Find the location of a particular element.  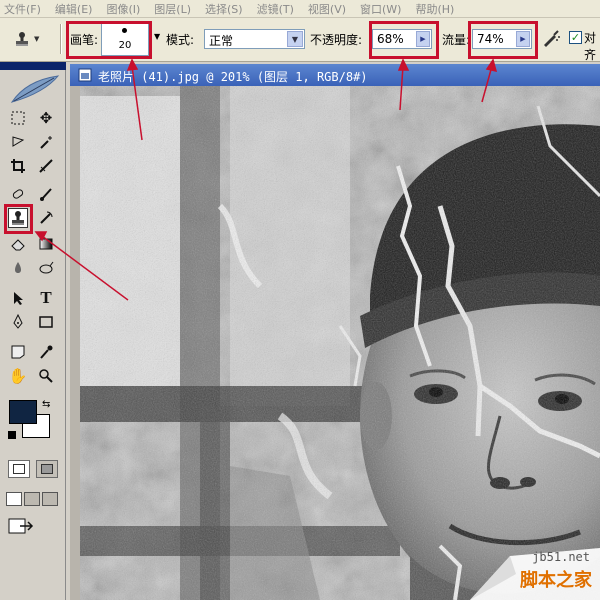

gradient-tool-icon is located at coordinates (46, 244).